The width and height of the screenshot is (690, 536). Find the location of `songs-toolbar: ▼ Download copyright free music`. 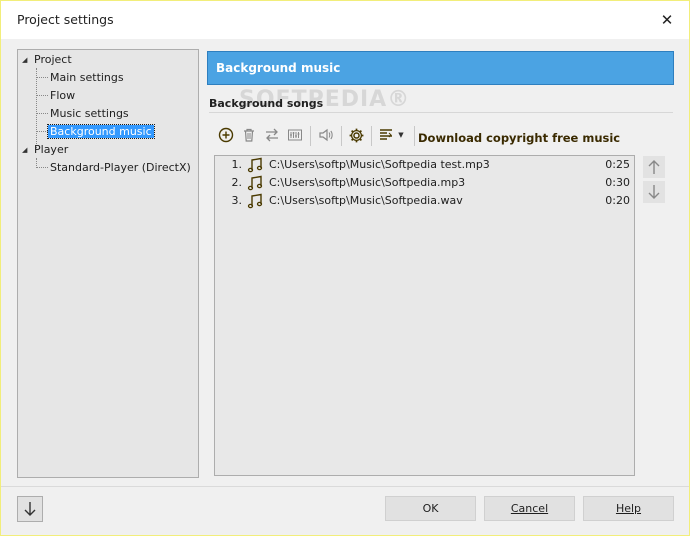

songs-toolbar: ▼ Download copyright free music is located at coordinates (445, 136).